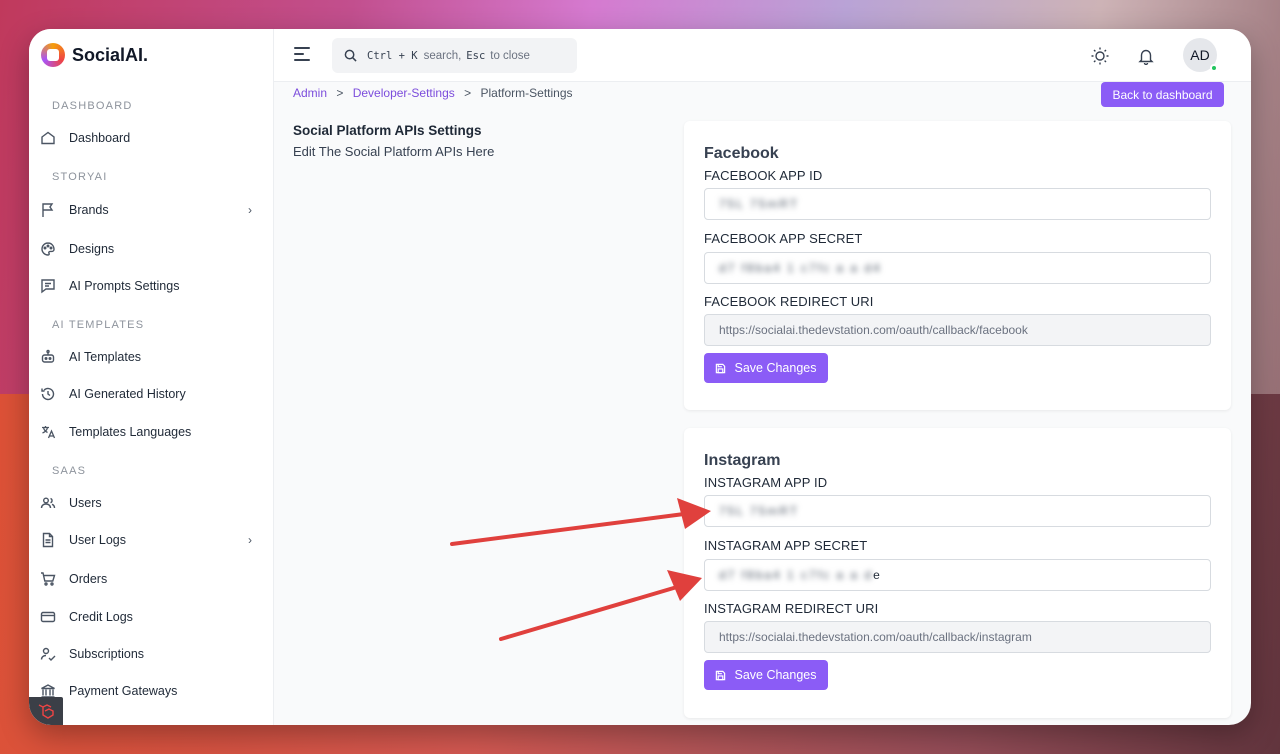  I want to click on sidebar-item-dashboard: Dashboard, so click(151, 138).